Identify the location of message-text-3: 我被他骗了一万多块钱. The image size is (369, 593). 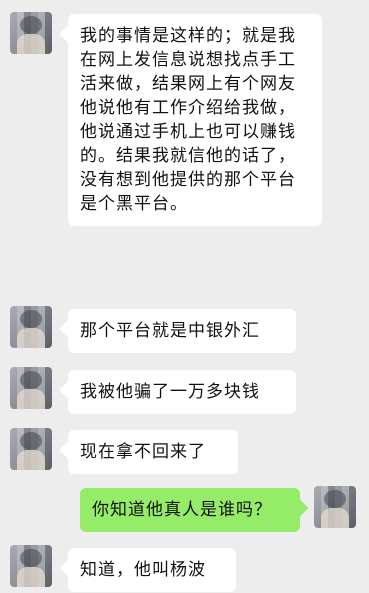
(170, 392).